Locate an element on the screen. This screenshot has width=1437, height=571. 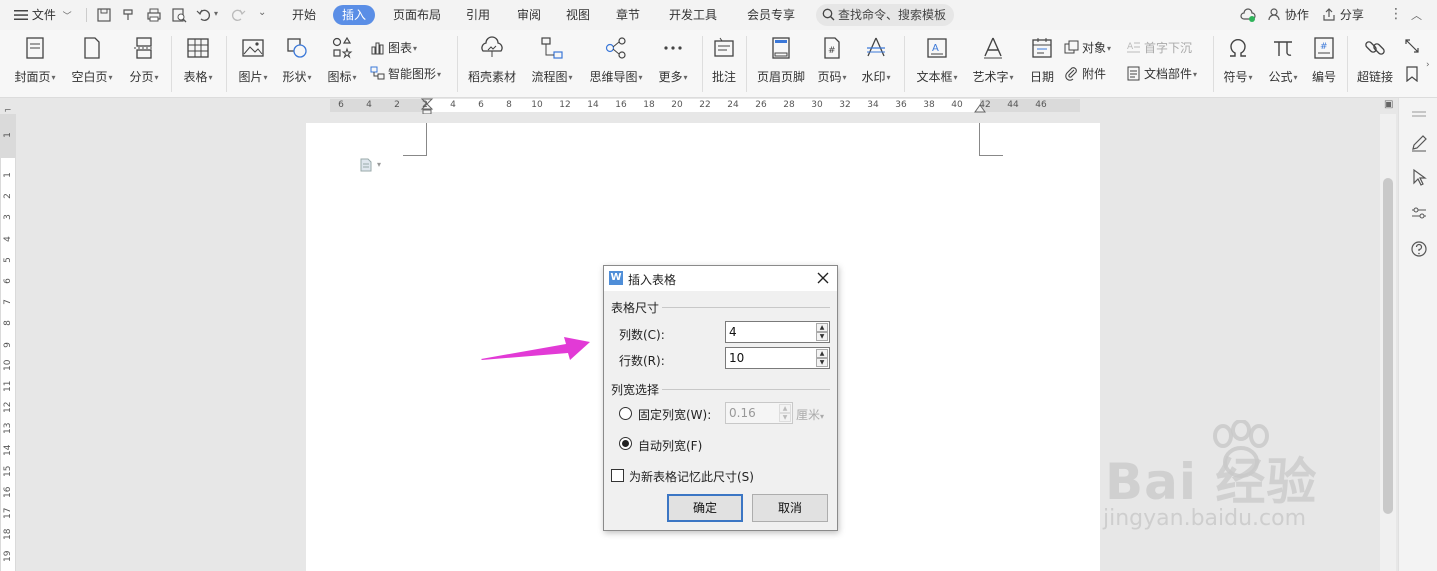
text-box-icon: A is located at coordinates (937, 48).